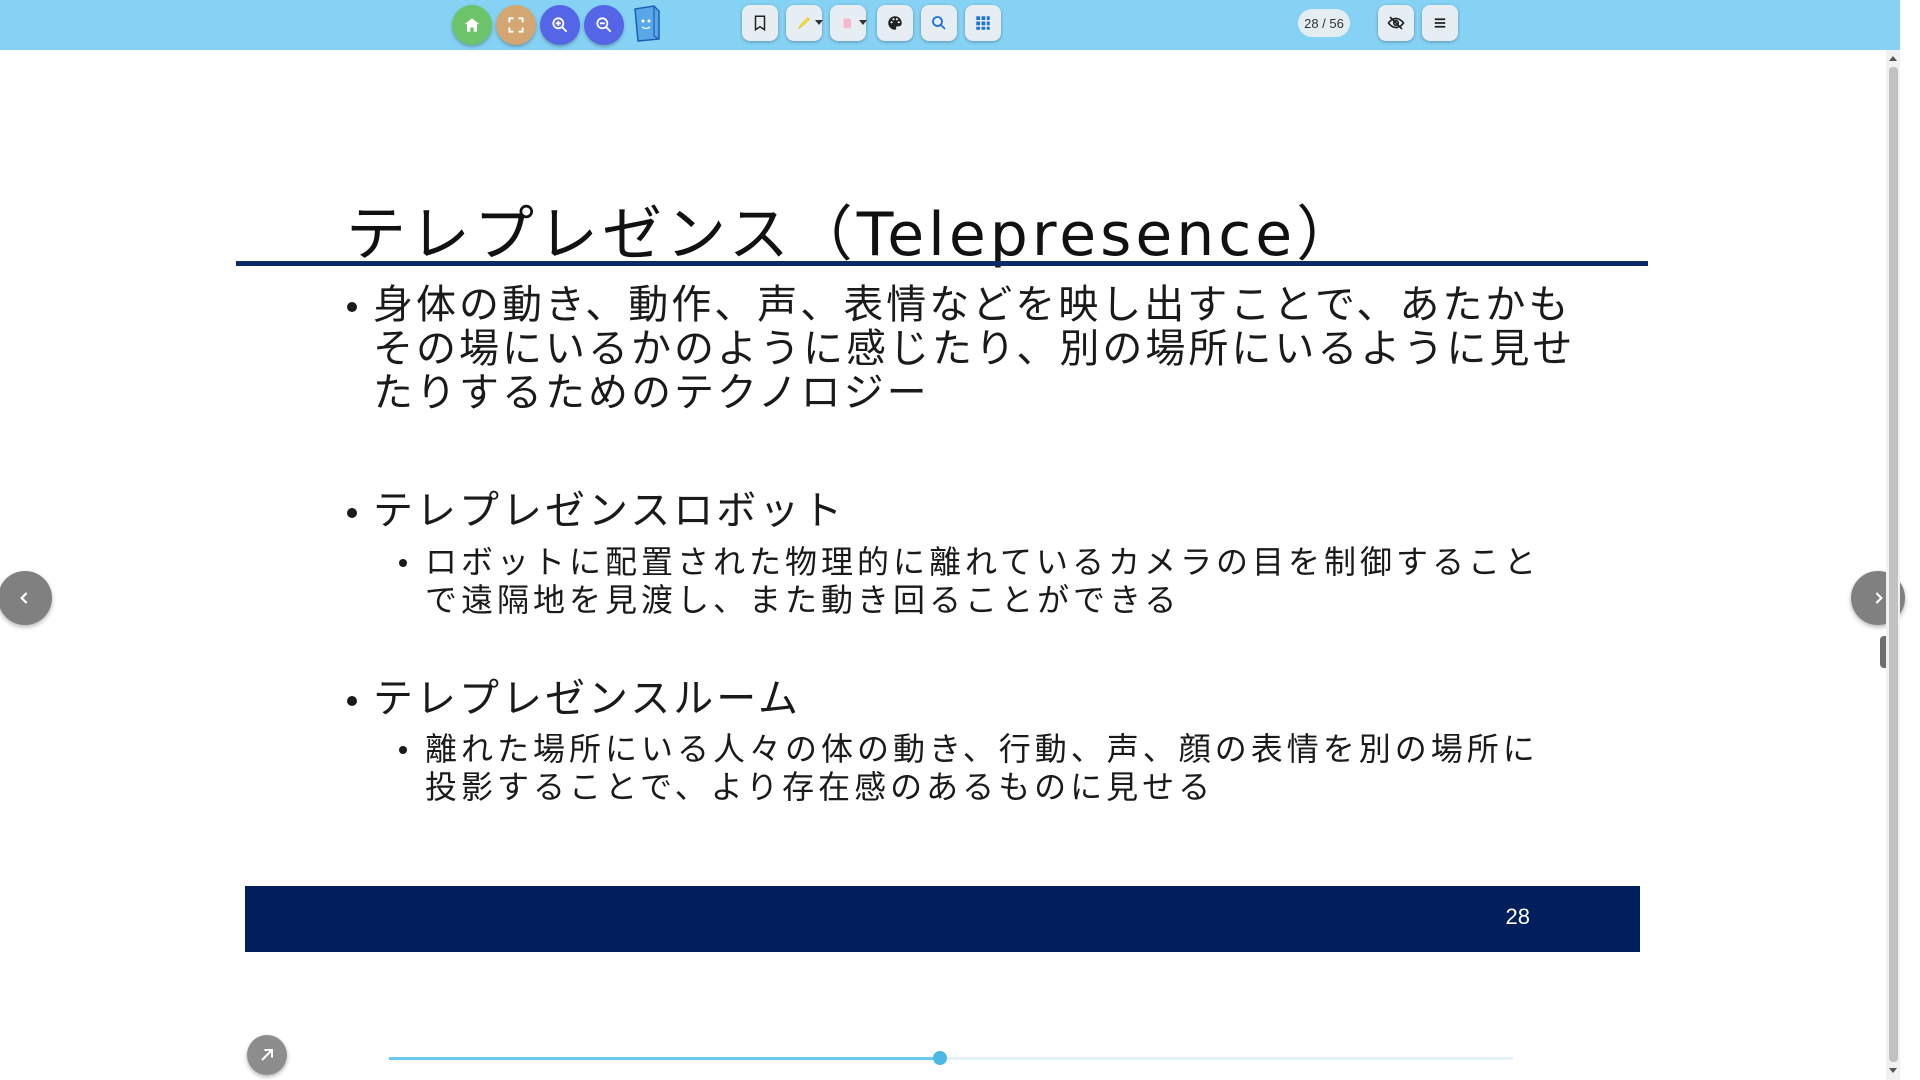  I want to click on zoom-out-button, so click(604, 25).